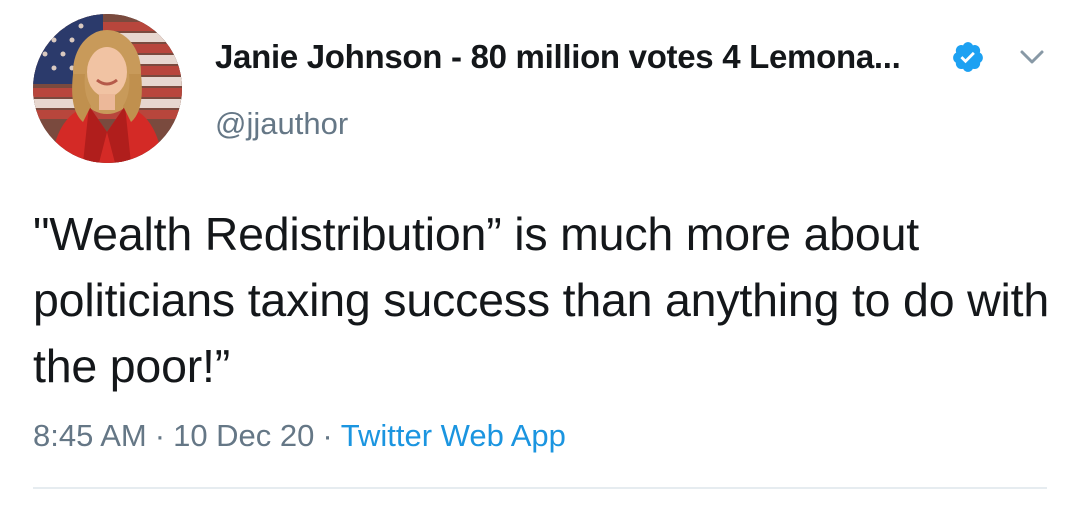 Image resolution: width=1080 pixels, height=519 pixels. I want to click on tweet-date: 10 Dec 20, so click(243, 435).